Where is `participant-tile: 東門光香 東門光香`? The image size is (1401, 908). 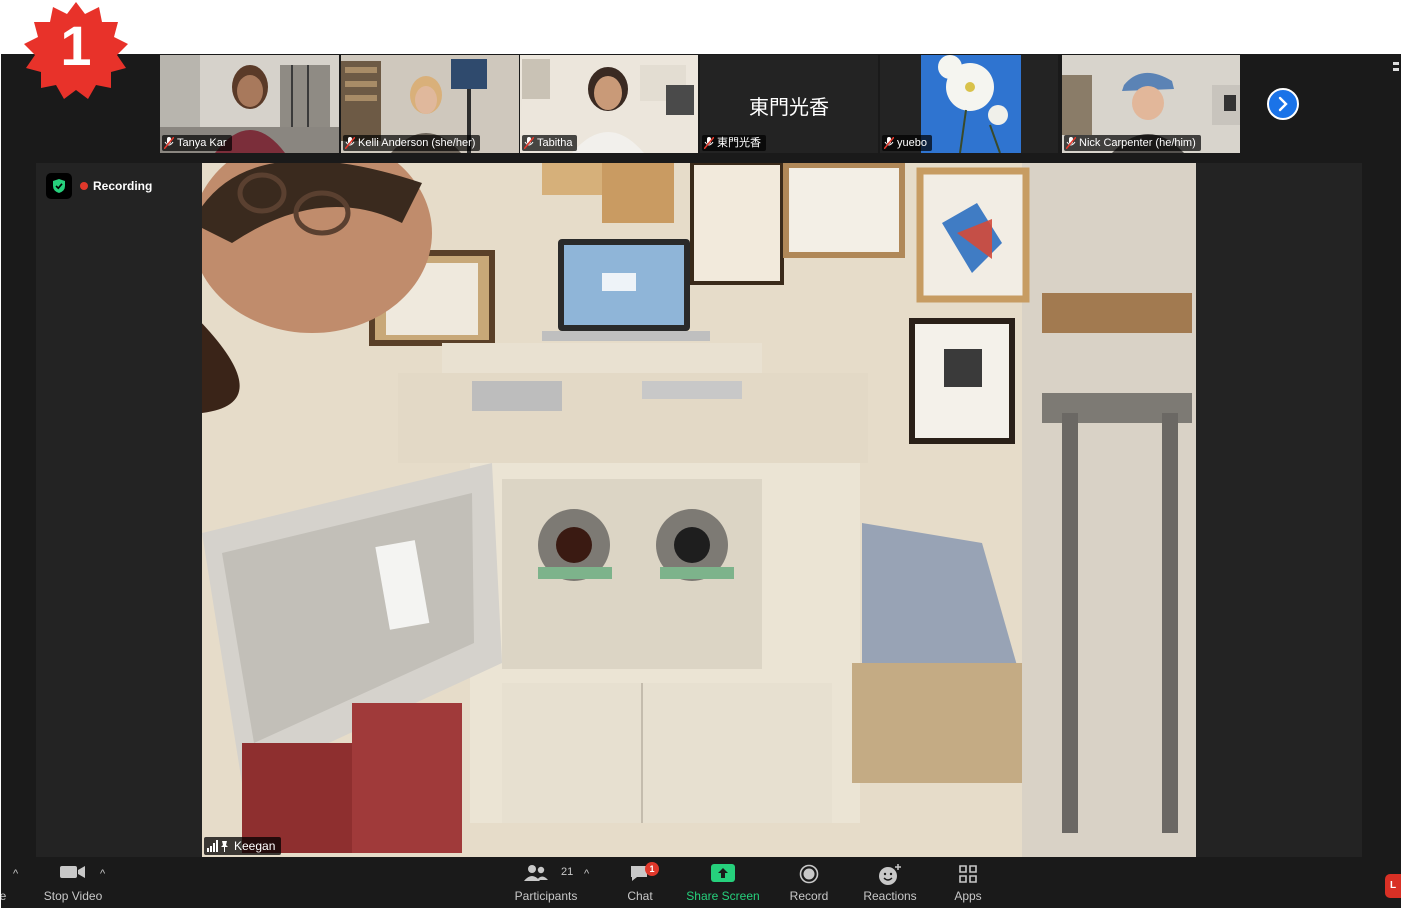 participant-tile: 東門光香 東門光香 is located at coordinates (789, 104).